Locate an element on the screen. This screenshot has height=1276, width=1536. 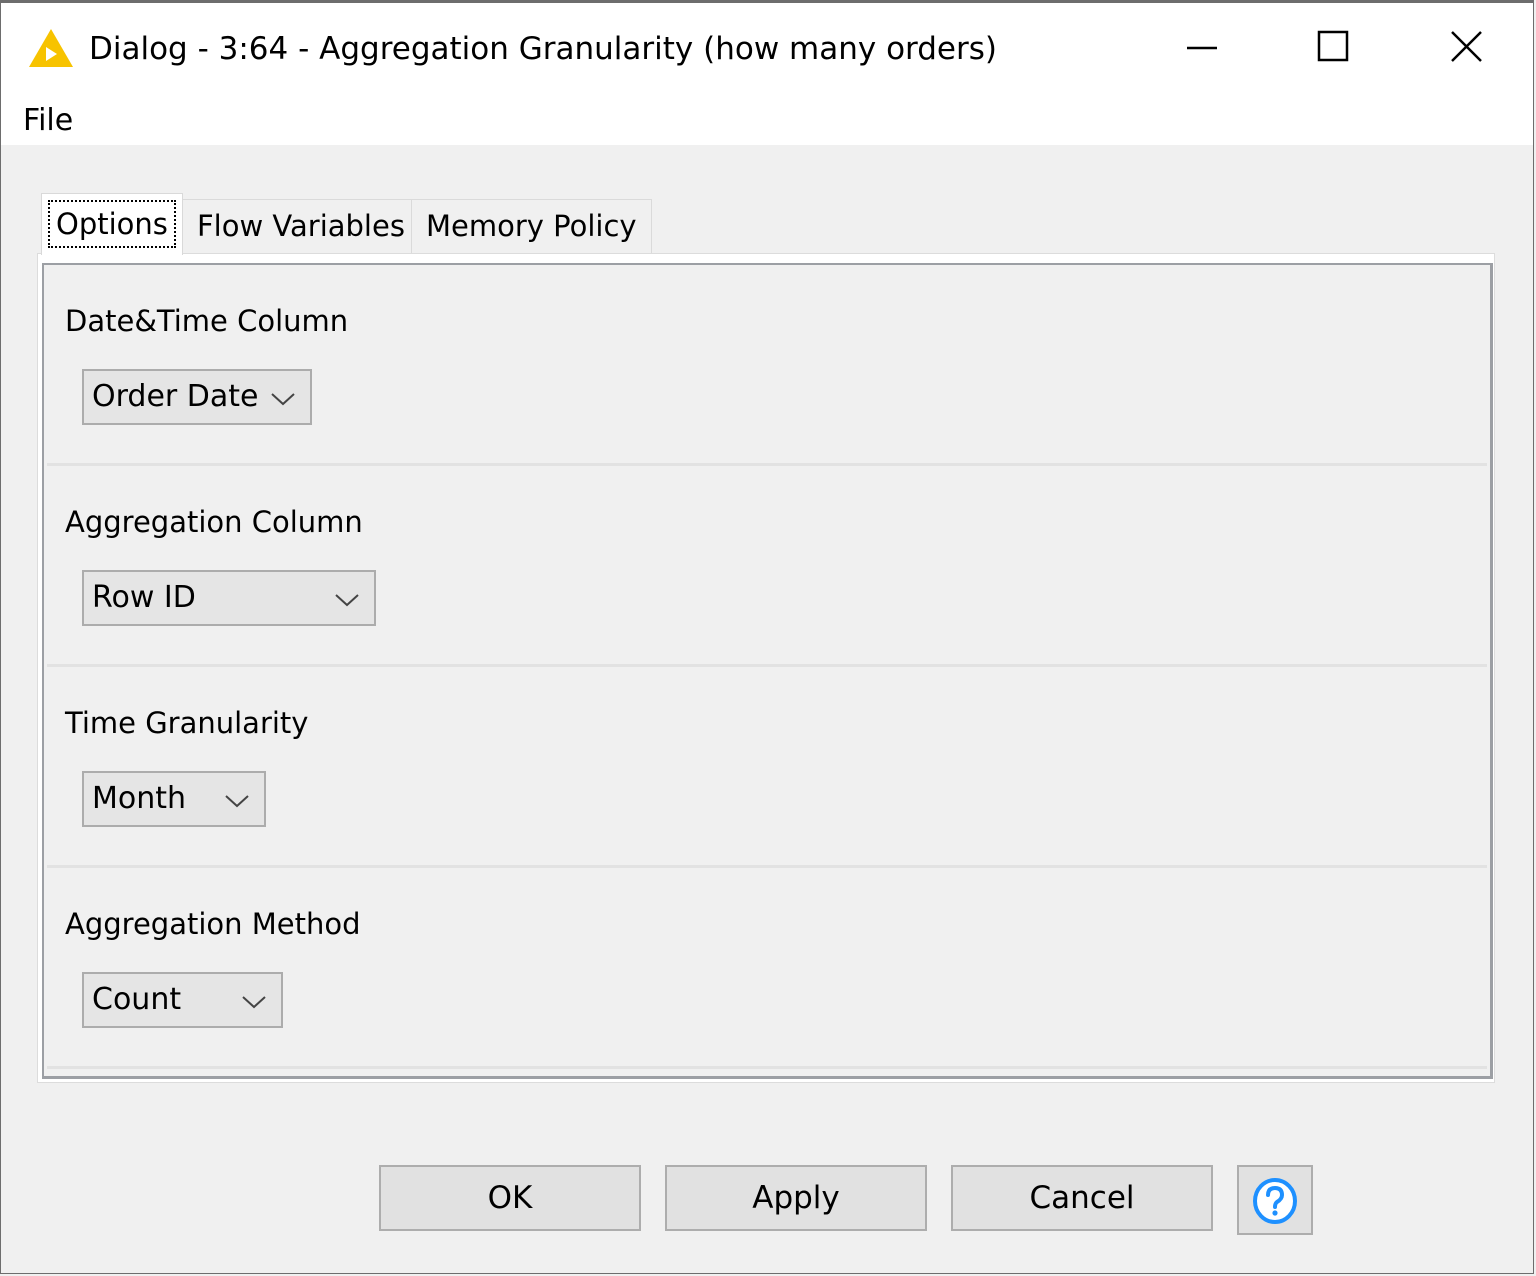
tab-memory-policy-label: Memory Policy is located at coordinates (531, 226).